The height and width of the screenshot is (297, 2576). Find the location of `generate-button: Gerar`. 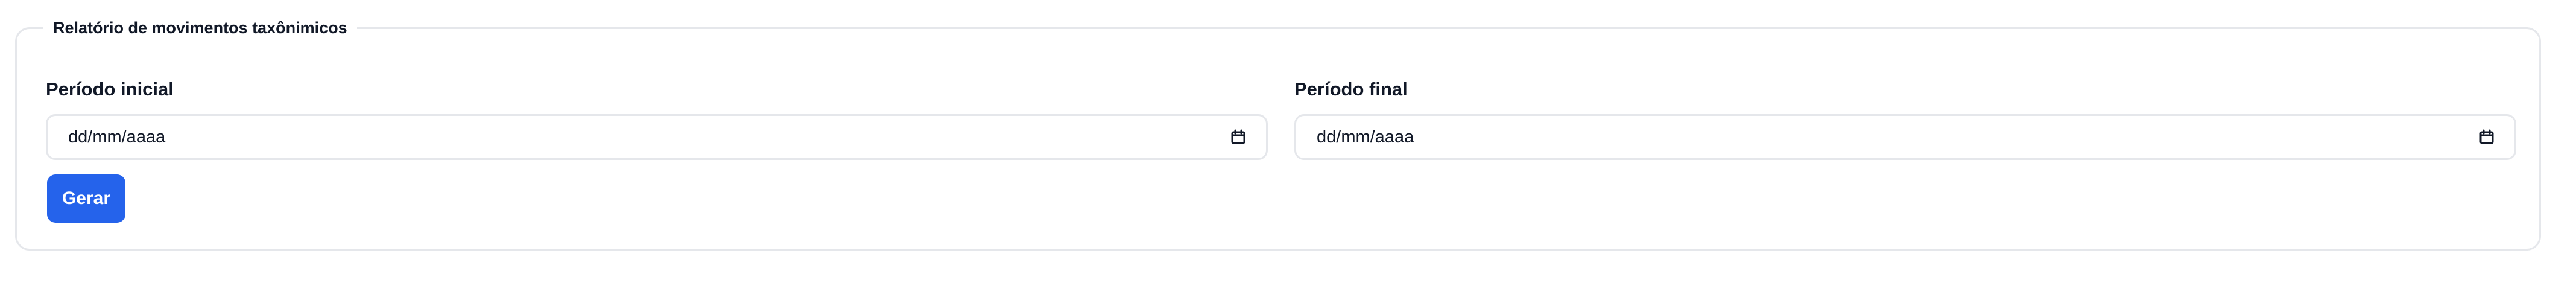

generate-button: Gerar is located at coordinates (86, 198).